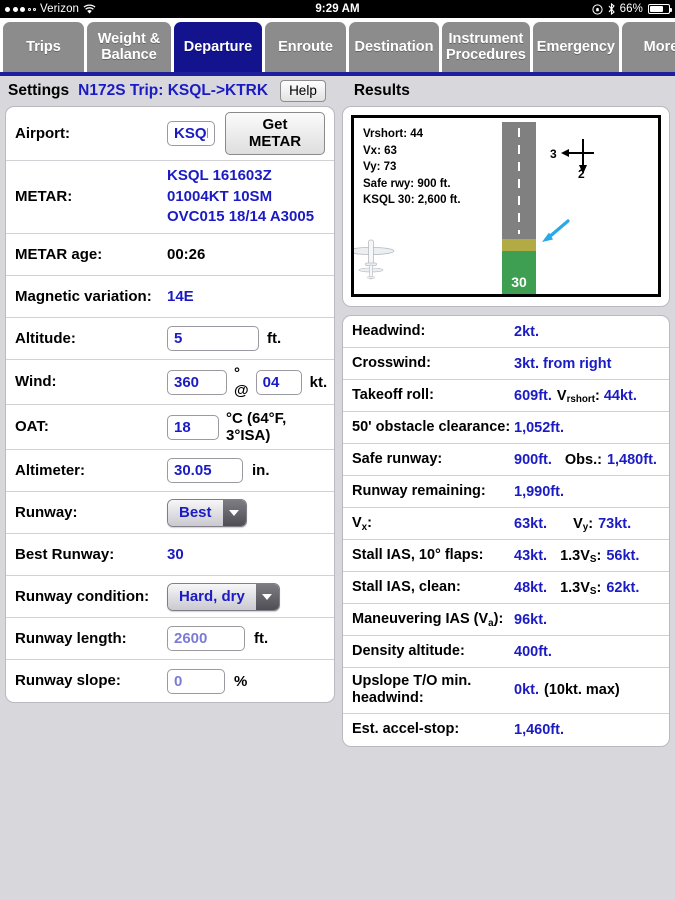 The width and height of the screenshot is (675, 900). What do you see at coordinates (648, 47) in the screenshot?
I see `tab-more: More` at bounding box center [648, 47].